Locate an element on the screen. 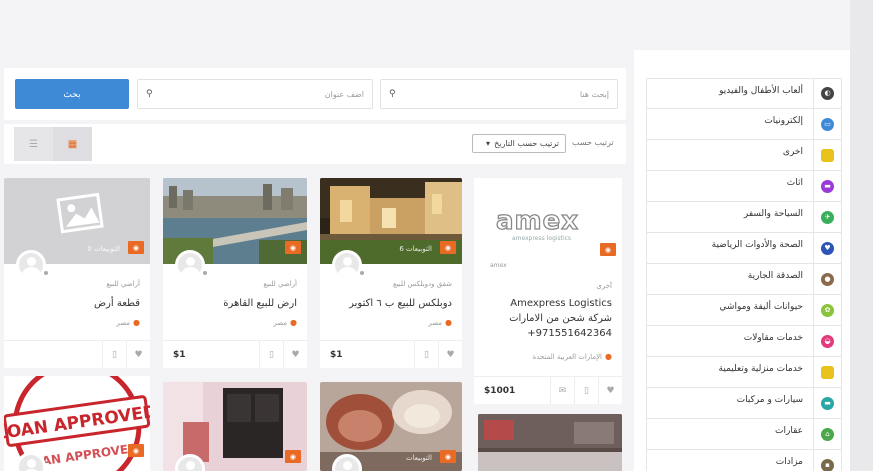 This screenshot has height=471, width=873. sidebar-icon-cell: ▪ is located at coordinates (827, 460).